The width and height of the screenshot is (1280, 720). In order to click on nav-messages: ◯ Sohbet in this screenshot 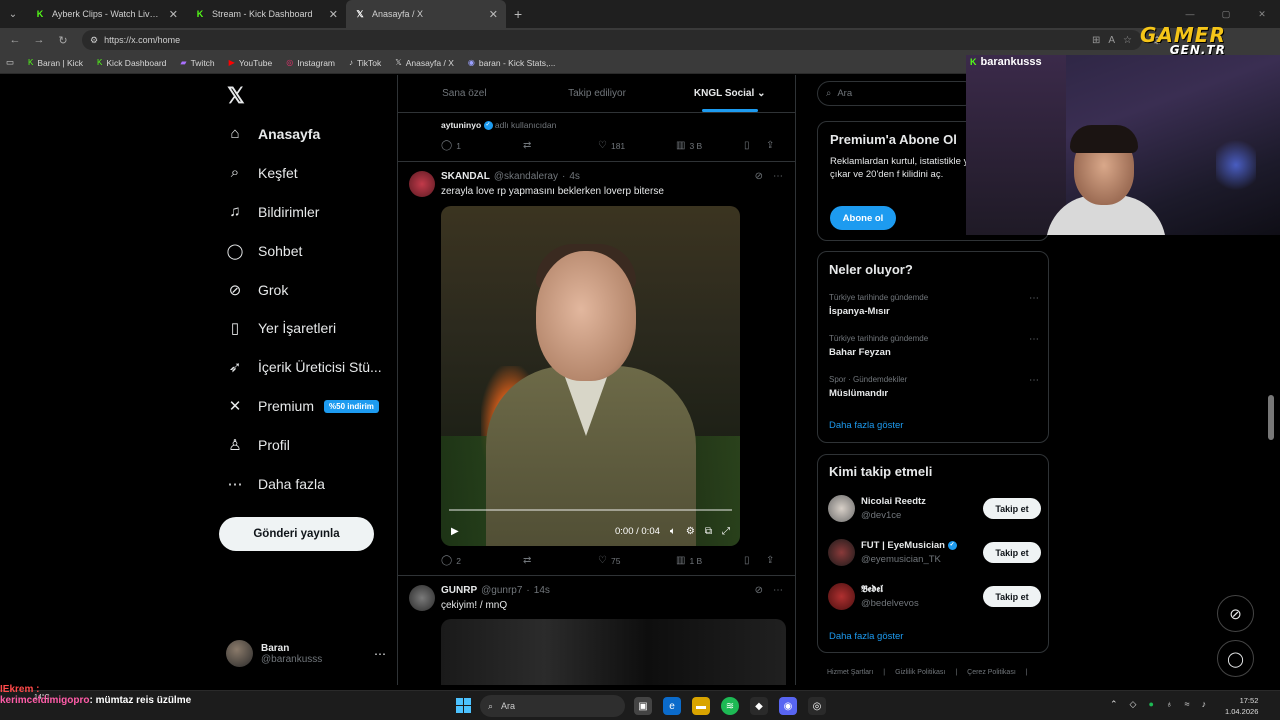, I will do `click(264, 251)`.